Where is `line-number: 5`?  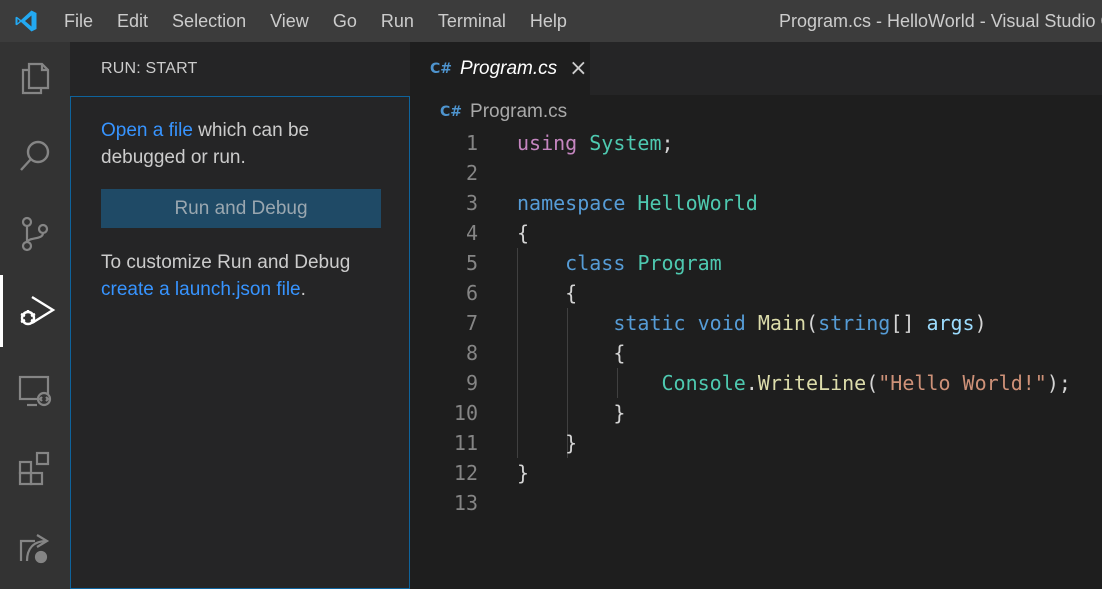
line-number: 5 is located at coordinates (471, 263).